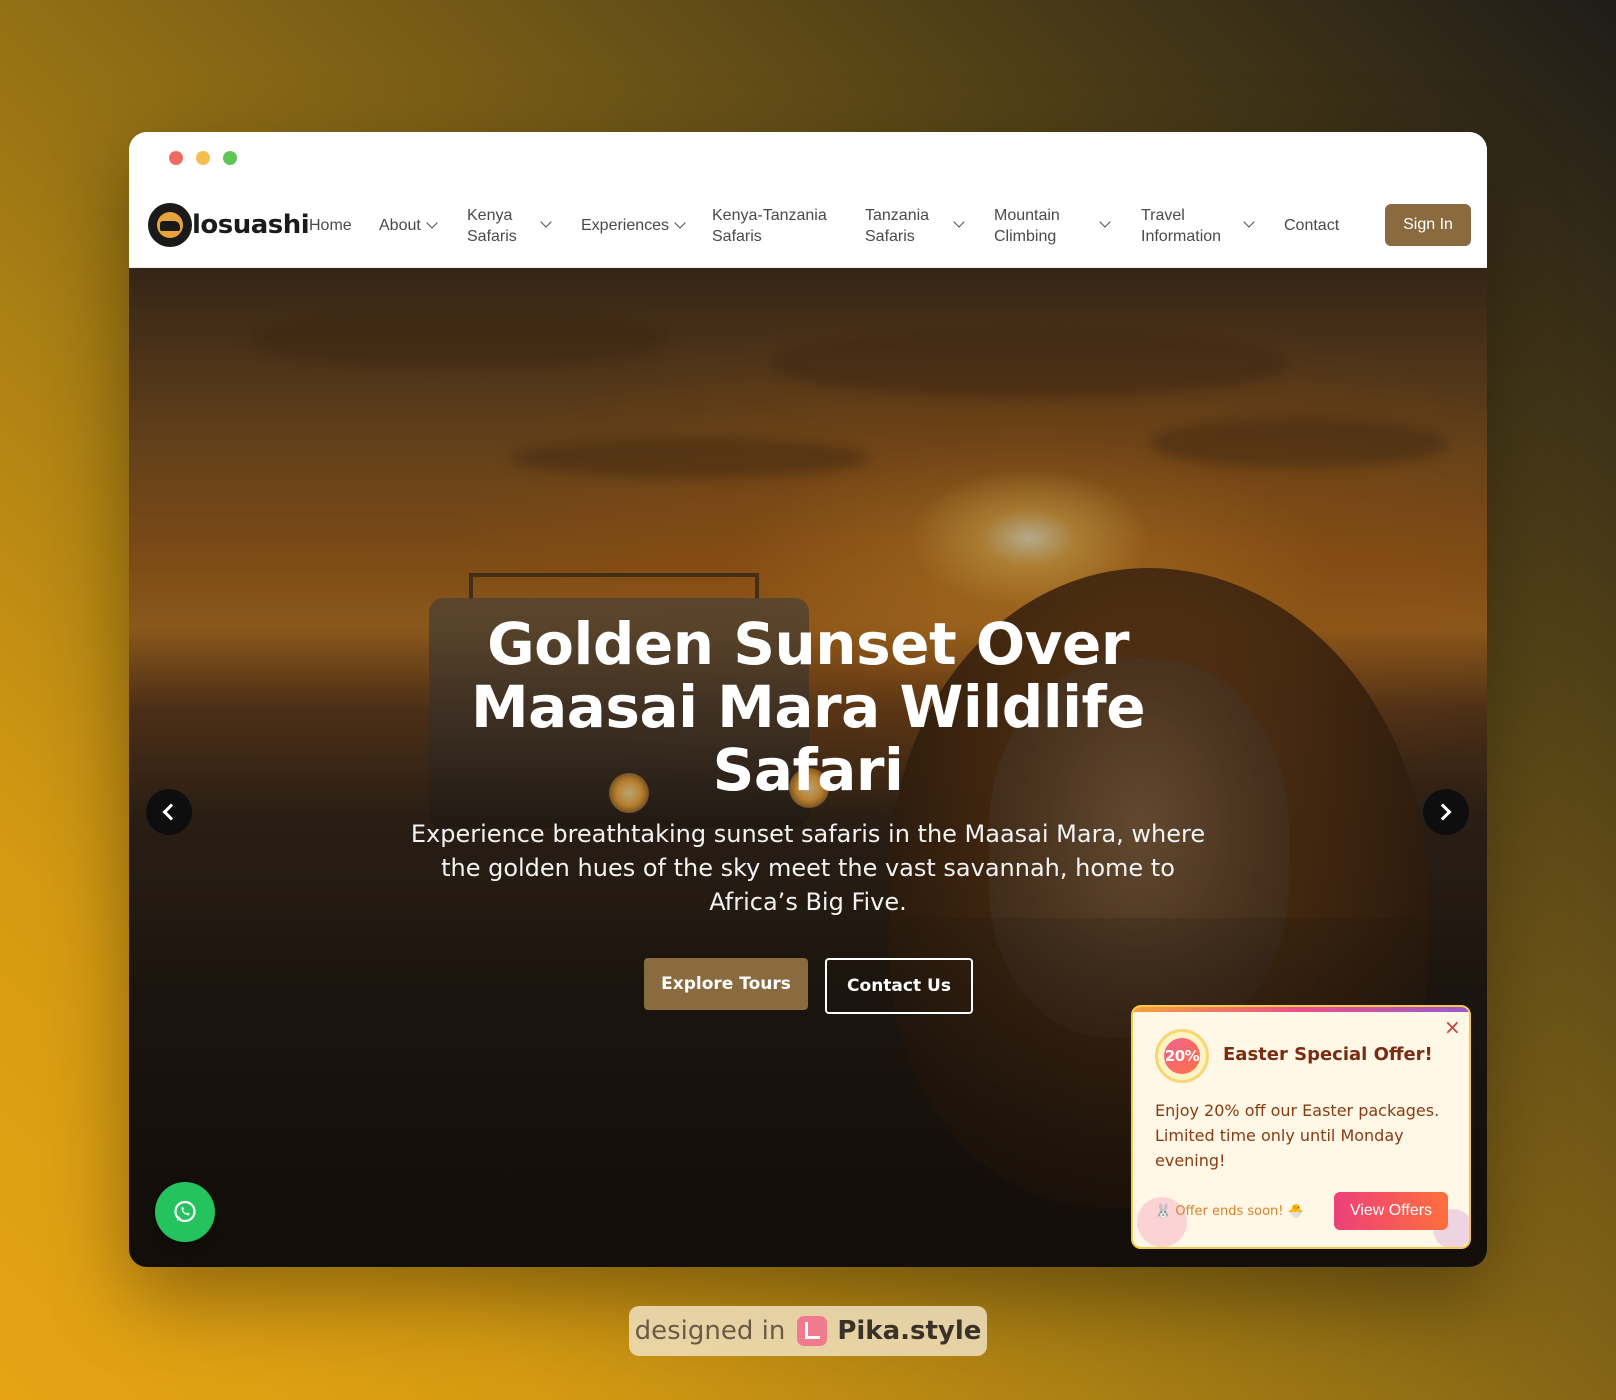 The image size is (1616, 1400). Describe the element at coordinates (176, 158) in the screenshot. I see `close-window-button` at that location.